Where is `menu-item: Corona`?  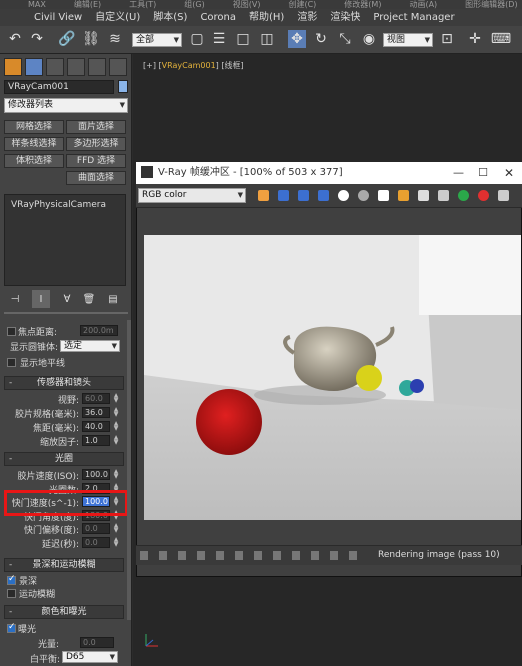 menu-item: Corona is located at coordinates (218, 17).